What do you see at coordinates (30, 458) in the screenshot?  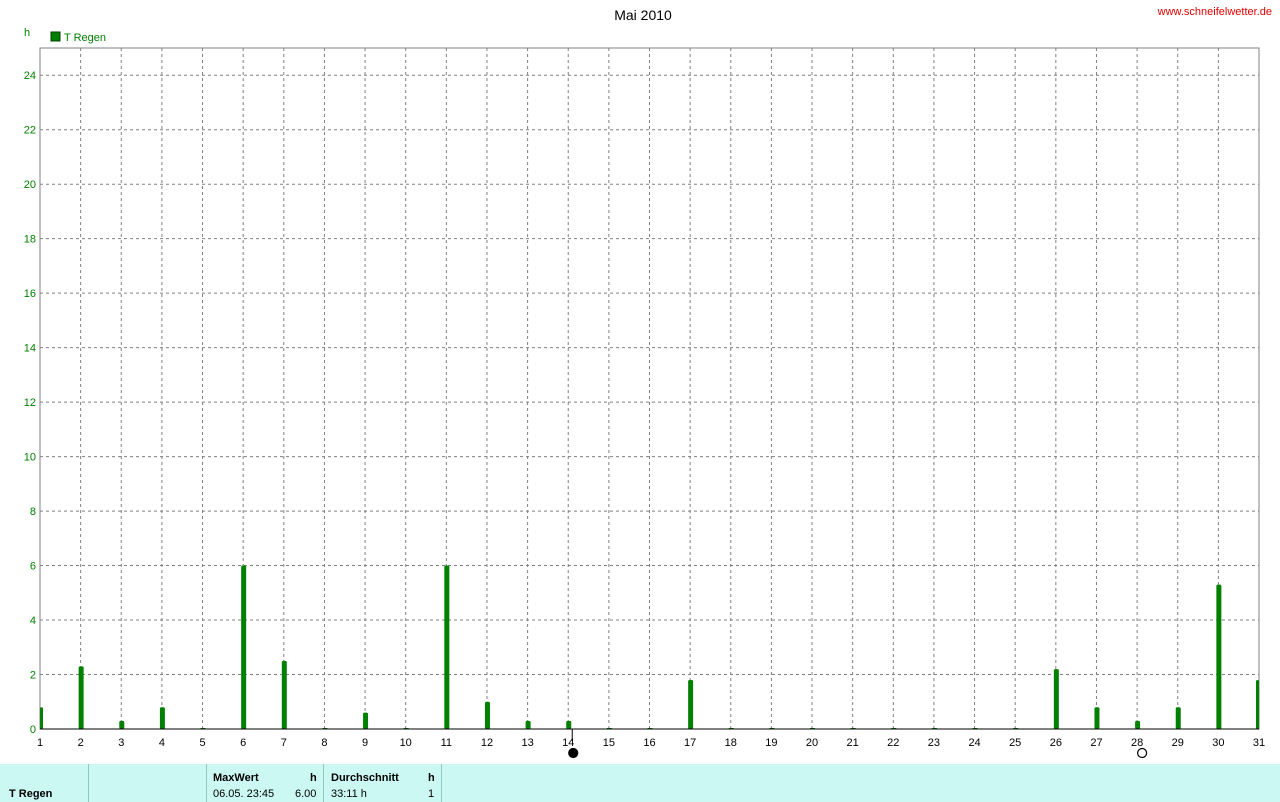 I see `y-tick-label: 10` at bounding box center [30, 458].